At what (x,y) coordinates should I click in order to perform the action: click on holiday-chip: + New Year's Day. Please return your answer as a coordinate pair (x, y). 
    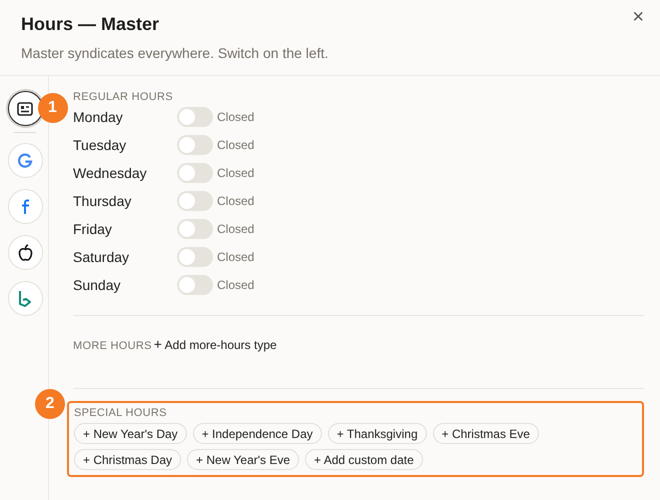
    Looking at the image, I should click on (130, 433).